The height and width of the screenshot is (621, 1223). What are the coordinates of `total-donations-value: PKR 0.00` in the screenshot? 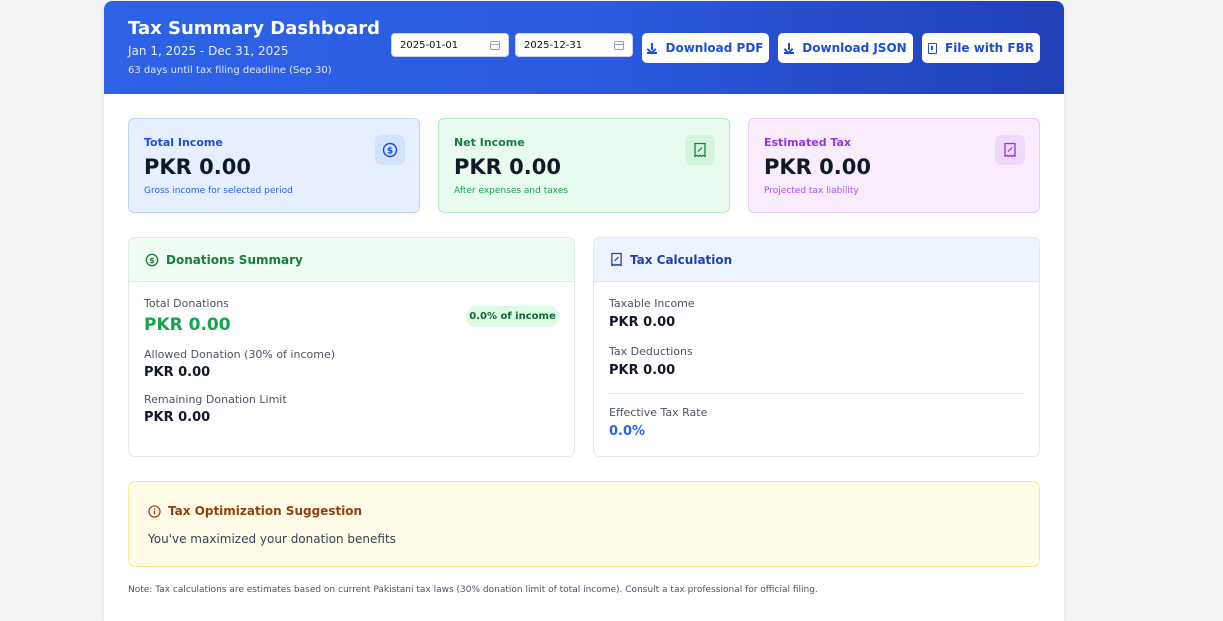 It's located at (187, 325).